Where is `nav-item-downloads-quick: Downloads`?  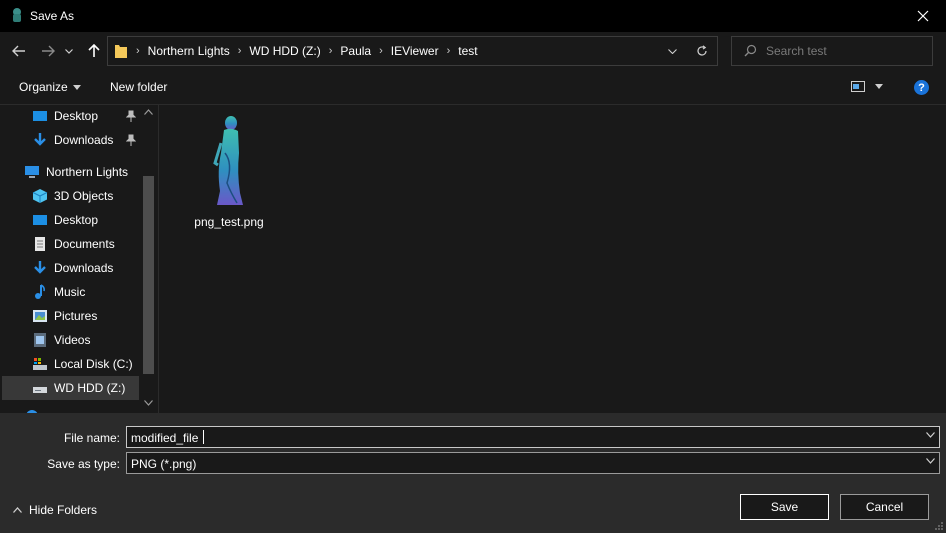
nav-item-downloads-quick: Downloads is located at coordinates (70, 140).